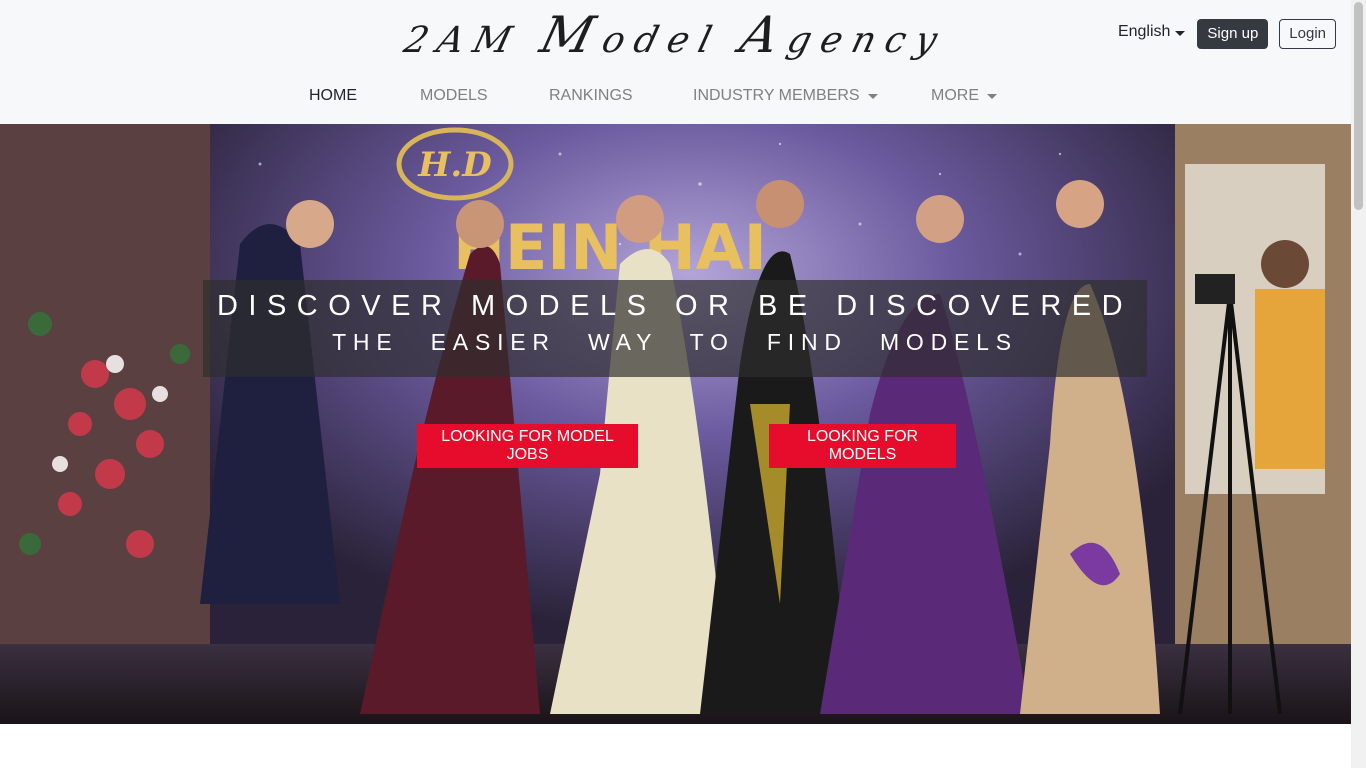  I want to click on language-selector: English, so click(1151, 32).